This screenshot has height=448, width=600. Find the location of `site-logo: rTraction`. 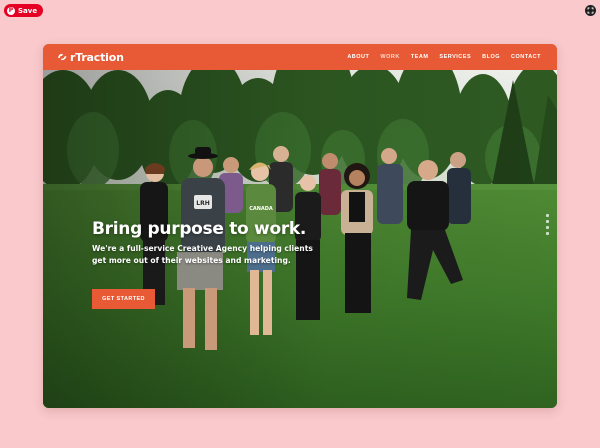

site-logo: rTraction is located at coordinates (90, 57).